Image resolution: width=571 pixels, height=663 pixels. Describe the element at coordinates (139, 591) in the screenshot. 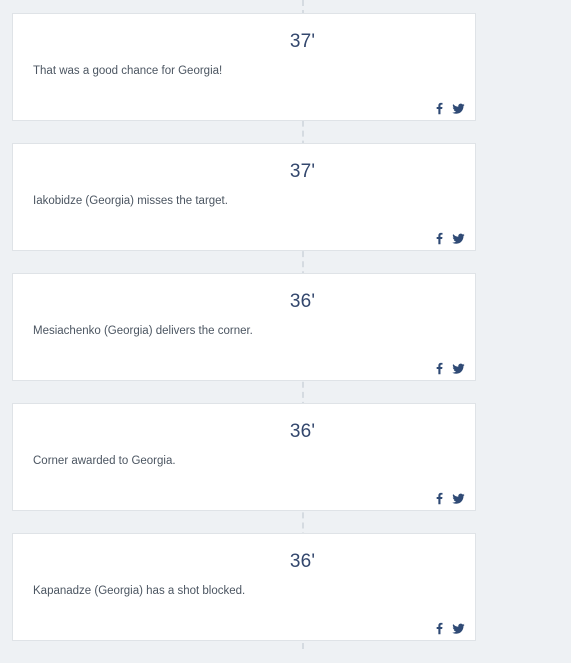

I see `event-text: Kapanadze (Georgia) has a shot blocked.` at that location.